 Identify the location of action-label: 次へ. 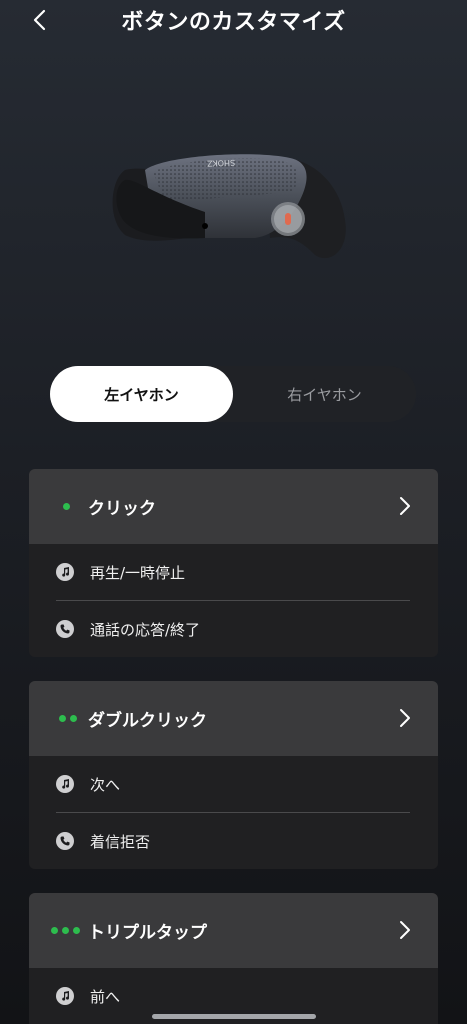
(105, 784).